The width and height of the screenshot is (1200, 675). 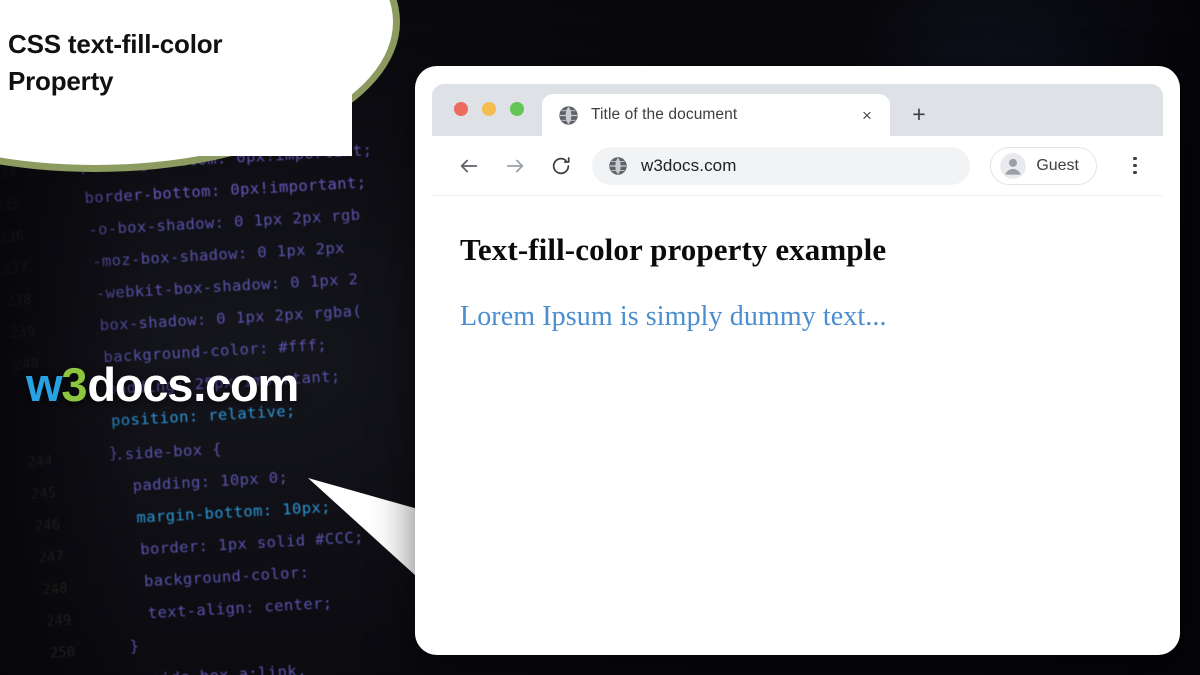 What do you see at coordinates (168, 451) in the screenshot?
I see `code-line: .side-box {` at bounding box center [168, 451].